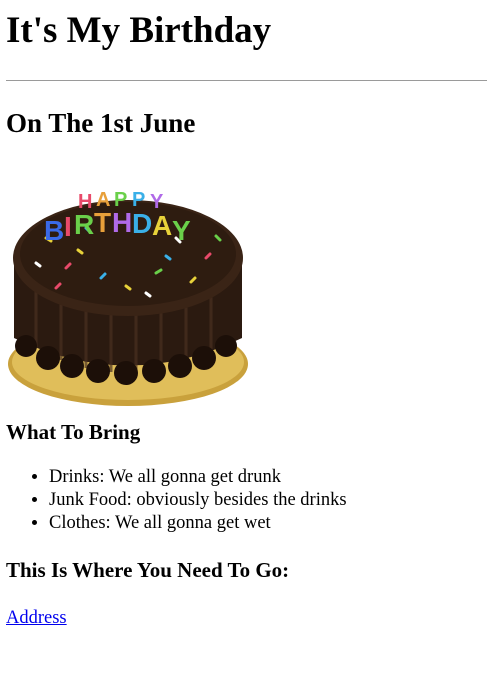 This screenshot has width=493, height=690. What do you see at coordinates (36, 618) in the screenshot?
I see `address-link: Address` at bounding box center [36, 618].